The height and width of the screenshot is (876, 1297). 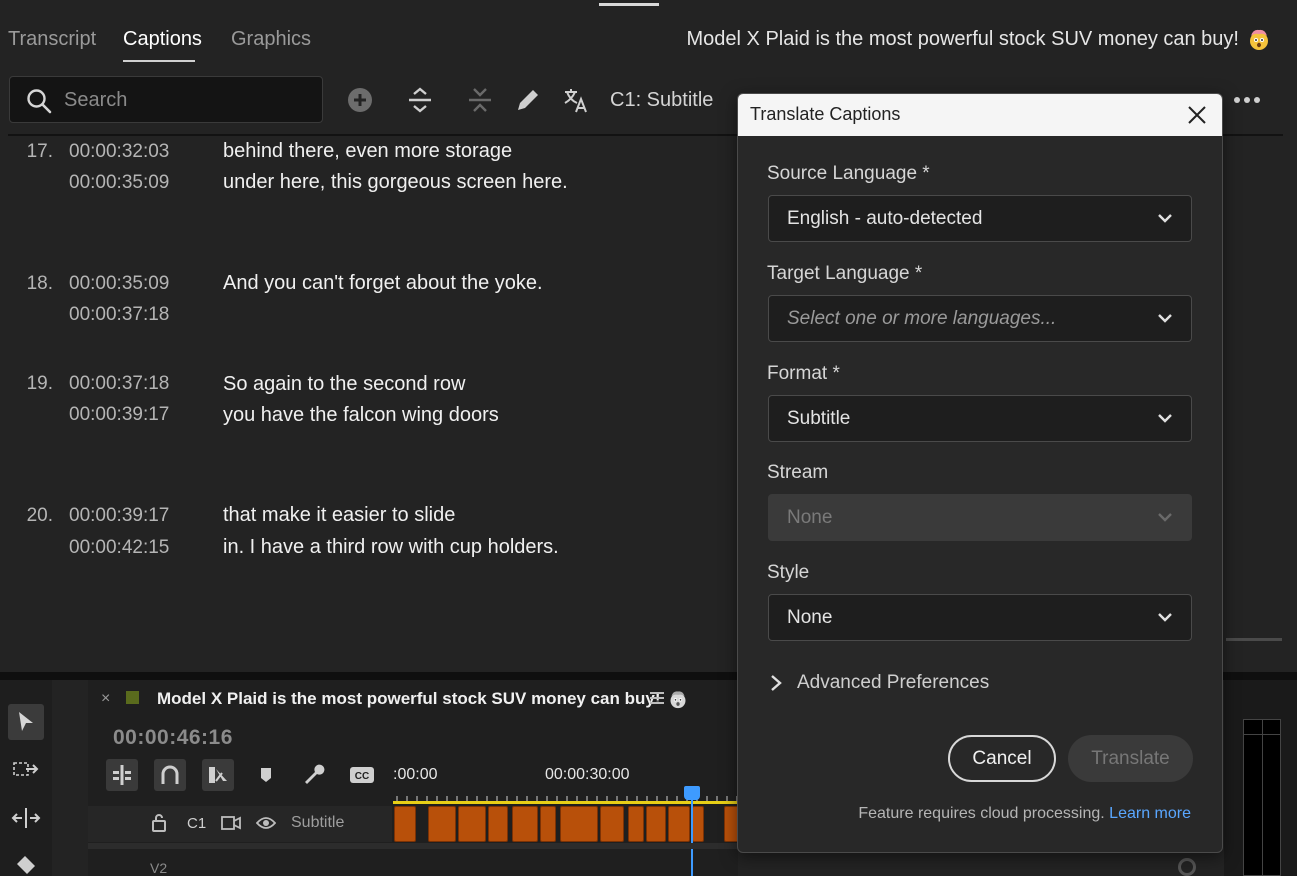 What do you see at coordinates (383, 283) in the screenshot?
I see `caption-text-line: And you can't forget about the yoke.` at bounding box center [383, 283].